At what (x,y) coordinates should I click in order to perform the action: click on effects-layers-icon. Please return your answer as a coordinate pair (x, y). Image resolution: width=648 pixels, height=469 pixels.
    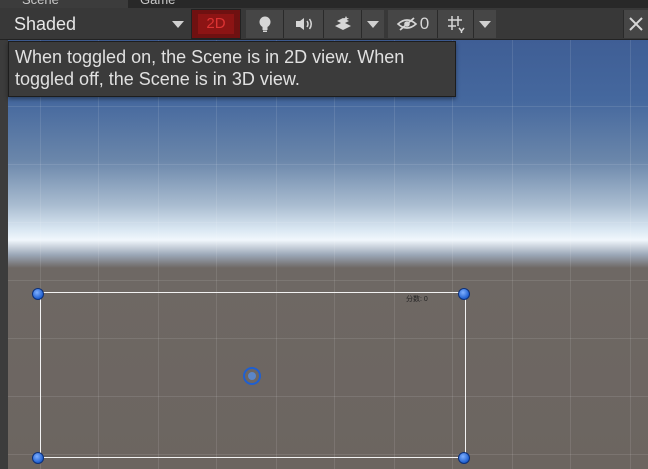
    Looking at the image, I should click on (342, 23).